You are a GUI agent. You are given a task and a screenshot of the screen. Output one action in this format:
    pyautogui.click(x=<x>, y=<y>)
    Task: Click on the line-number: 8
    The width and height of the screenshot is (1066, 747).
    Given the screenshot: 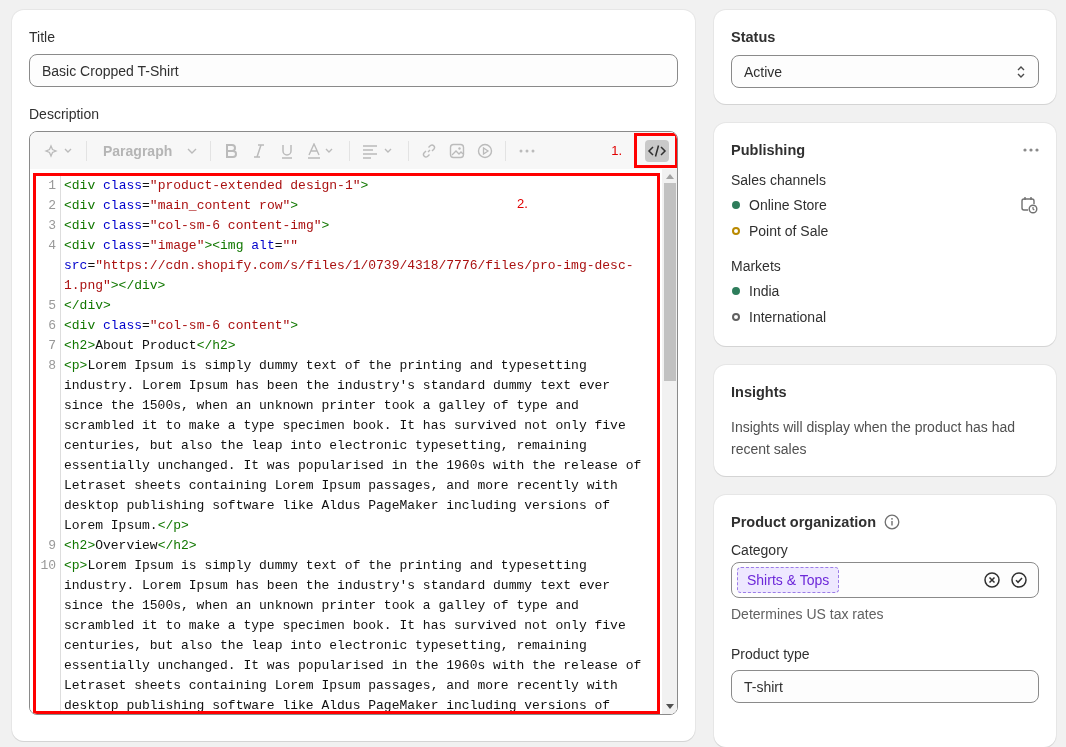 What is the action you would take?
    pyautogui.click(x=52, y=365)
    